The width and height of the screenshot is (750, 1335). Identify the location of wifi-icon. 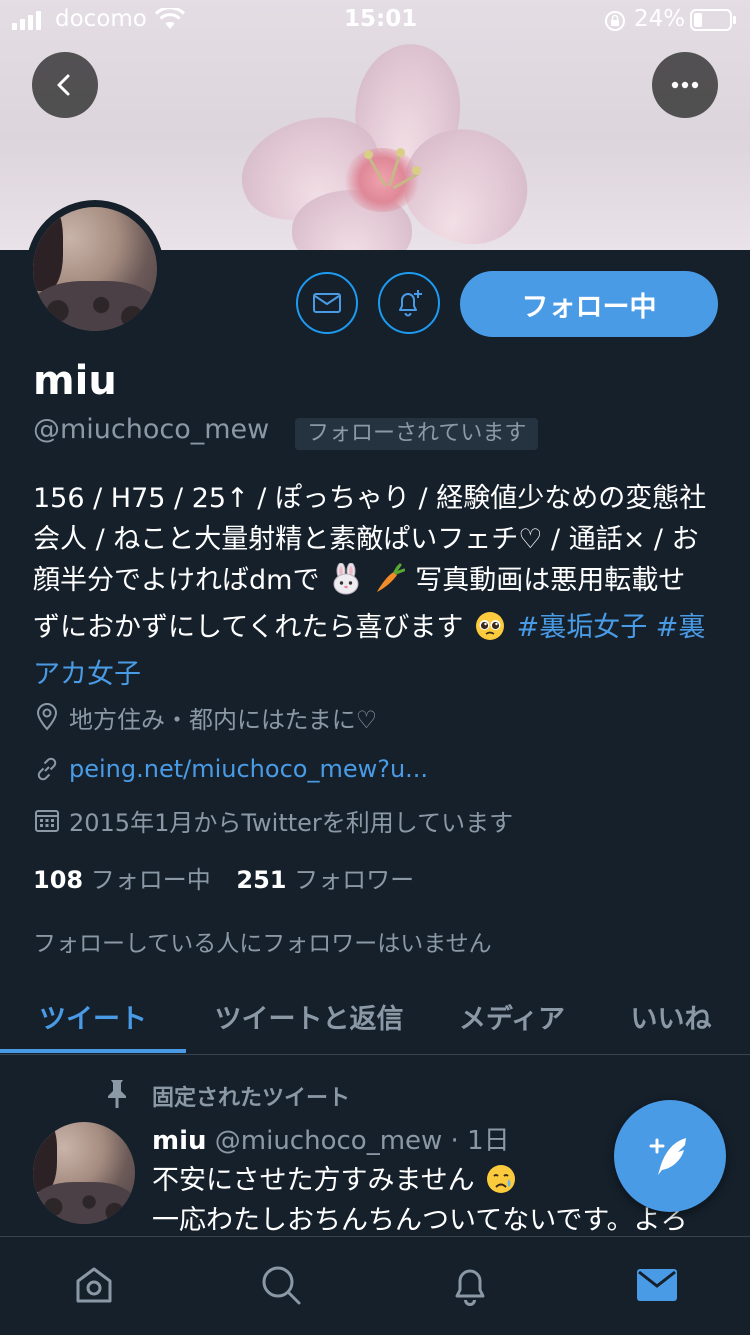
(170, 21).